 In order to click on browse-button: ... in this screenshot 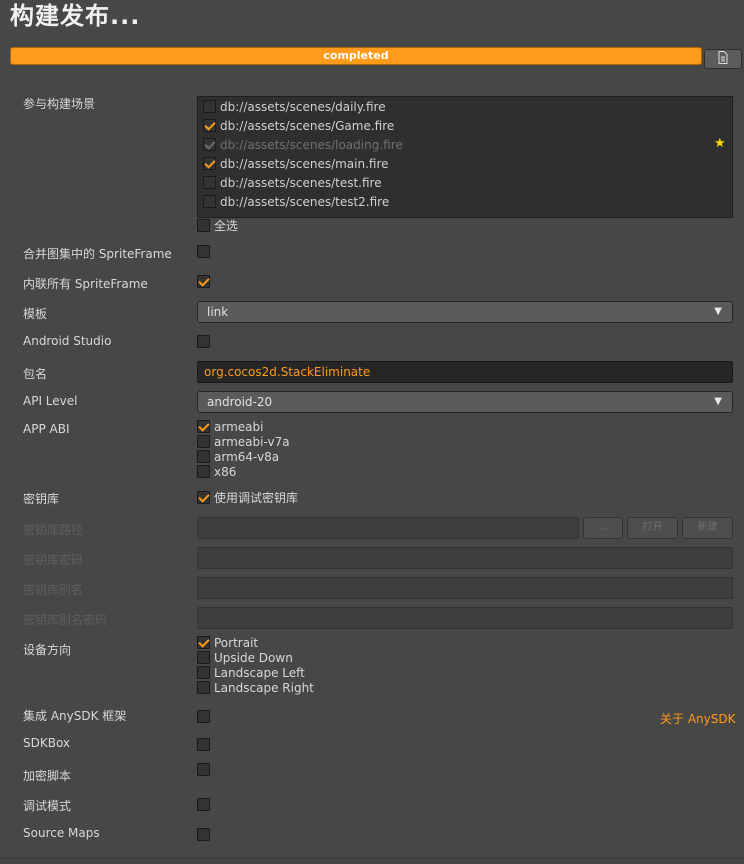, I will do `click(603, 528)`.